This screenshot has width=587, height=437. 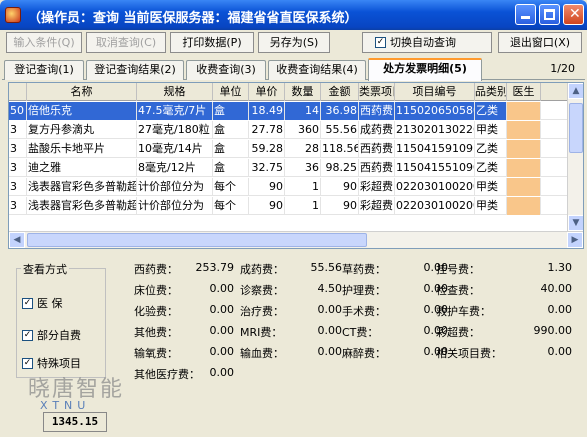 I want to click on cell-price: 59.28, so click(x=267, y=149).